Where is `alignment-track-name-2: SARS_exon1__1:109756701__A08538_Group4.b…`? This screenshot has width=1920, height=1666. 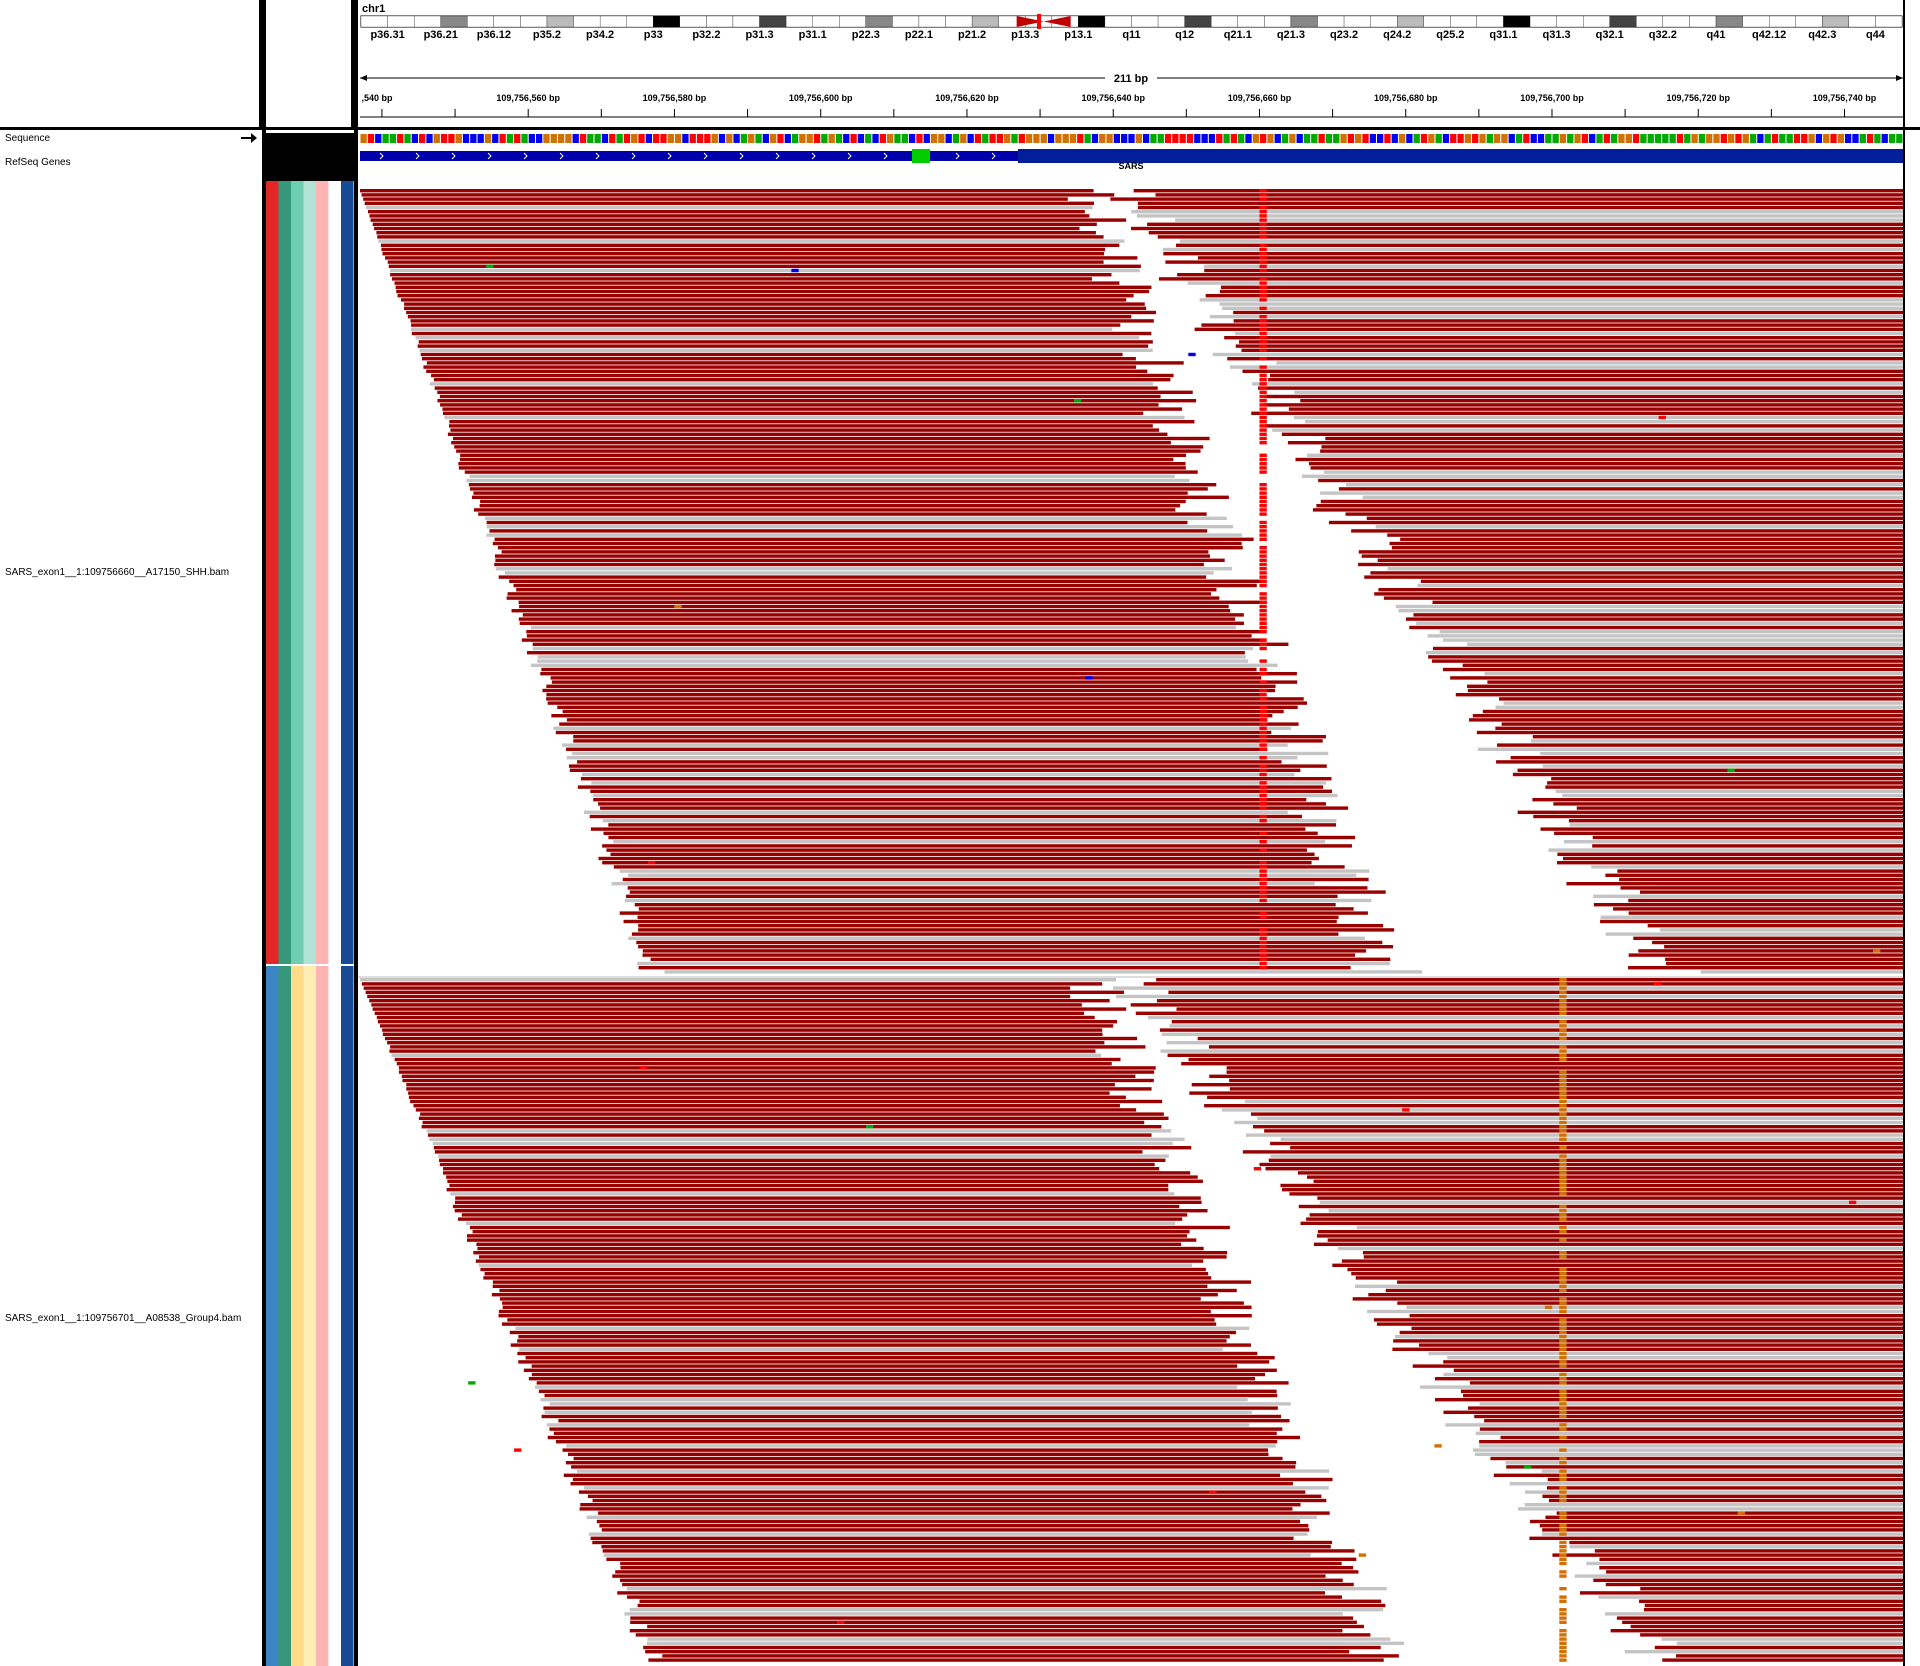
alignment-track-name-2: SARS_exon1__1:109756701__A08538_Group4.b… is located at coordinates (123, 1318).